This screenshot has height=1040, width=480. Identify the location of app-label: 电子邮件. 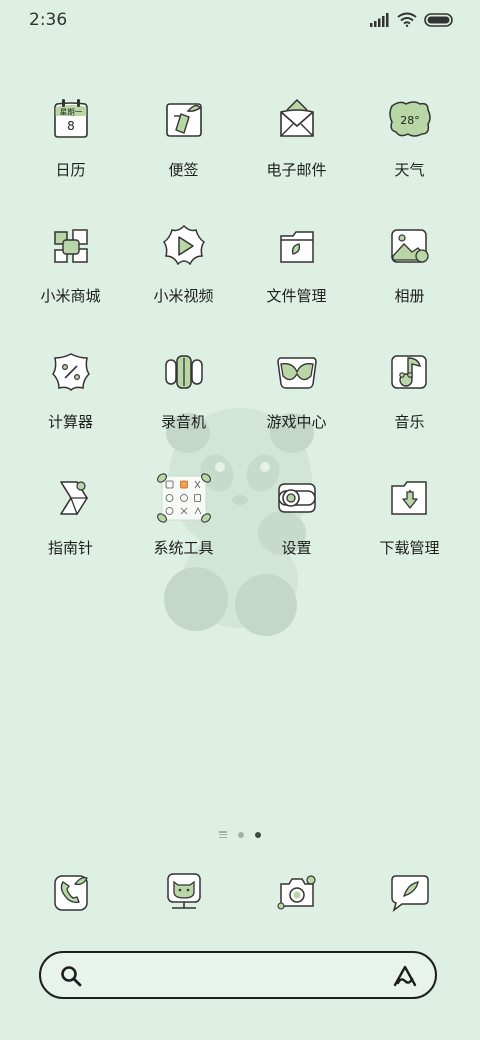
(296, 170).